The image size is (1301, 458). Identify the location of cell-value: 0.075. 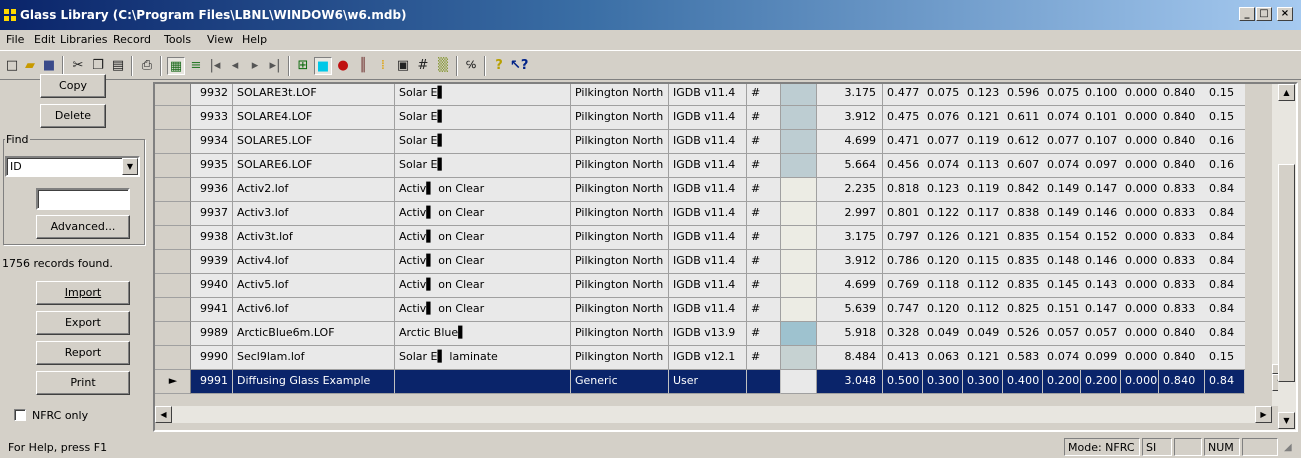
(943, 95).